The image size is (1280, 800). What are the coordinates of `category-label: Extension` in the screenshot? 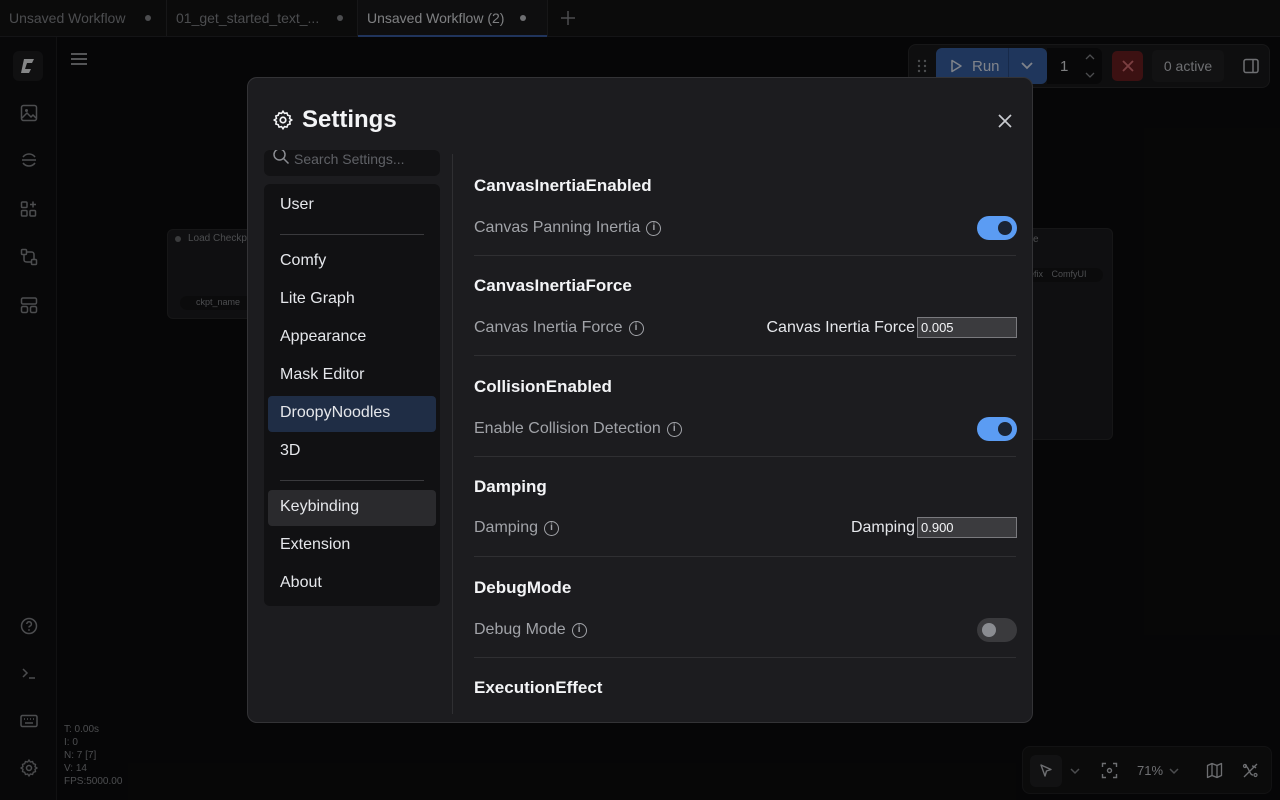 It's located at (315, 544).